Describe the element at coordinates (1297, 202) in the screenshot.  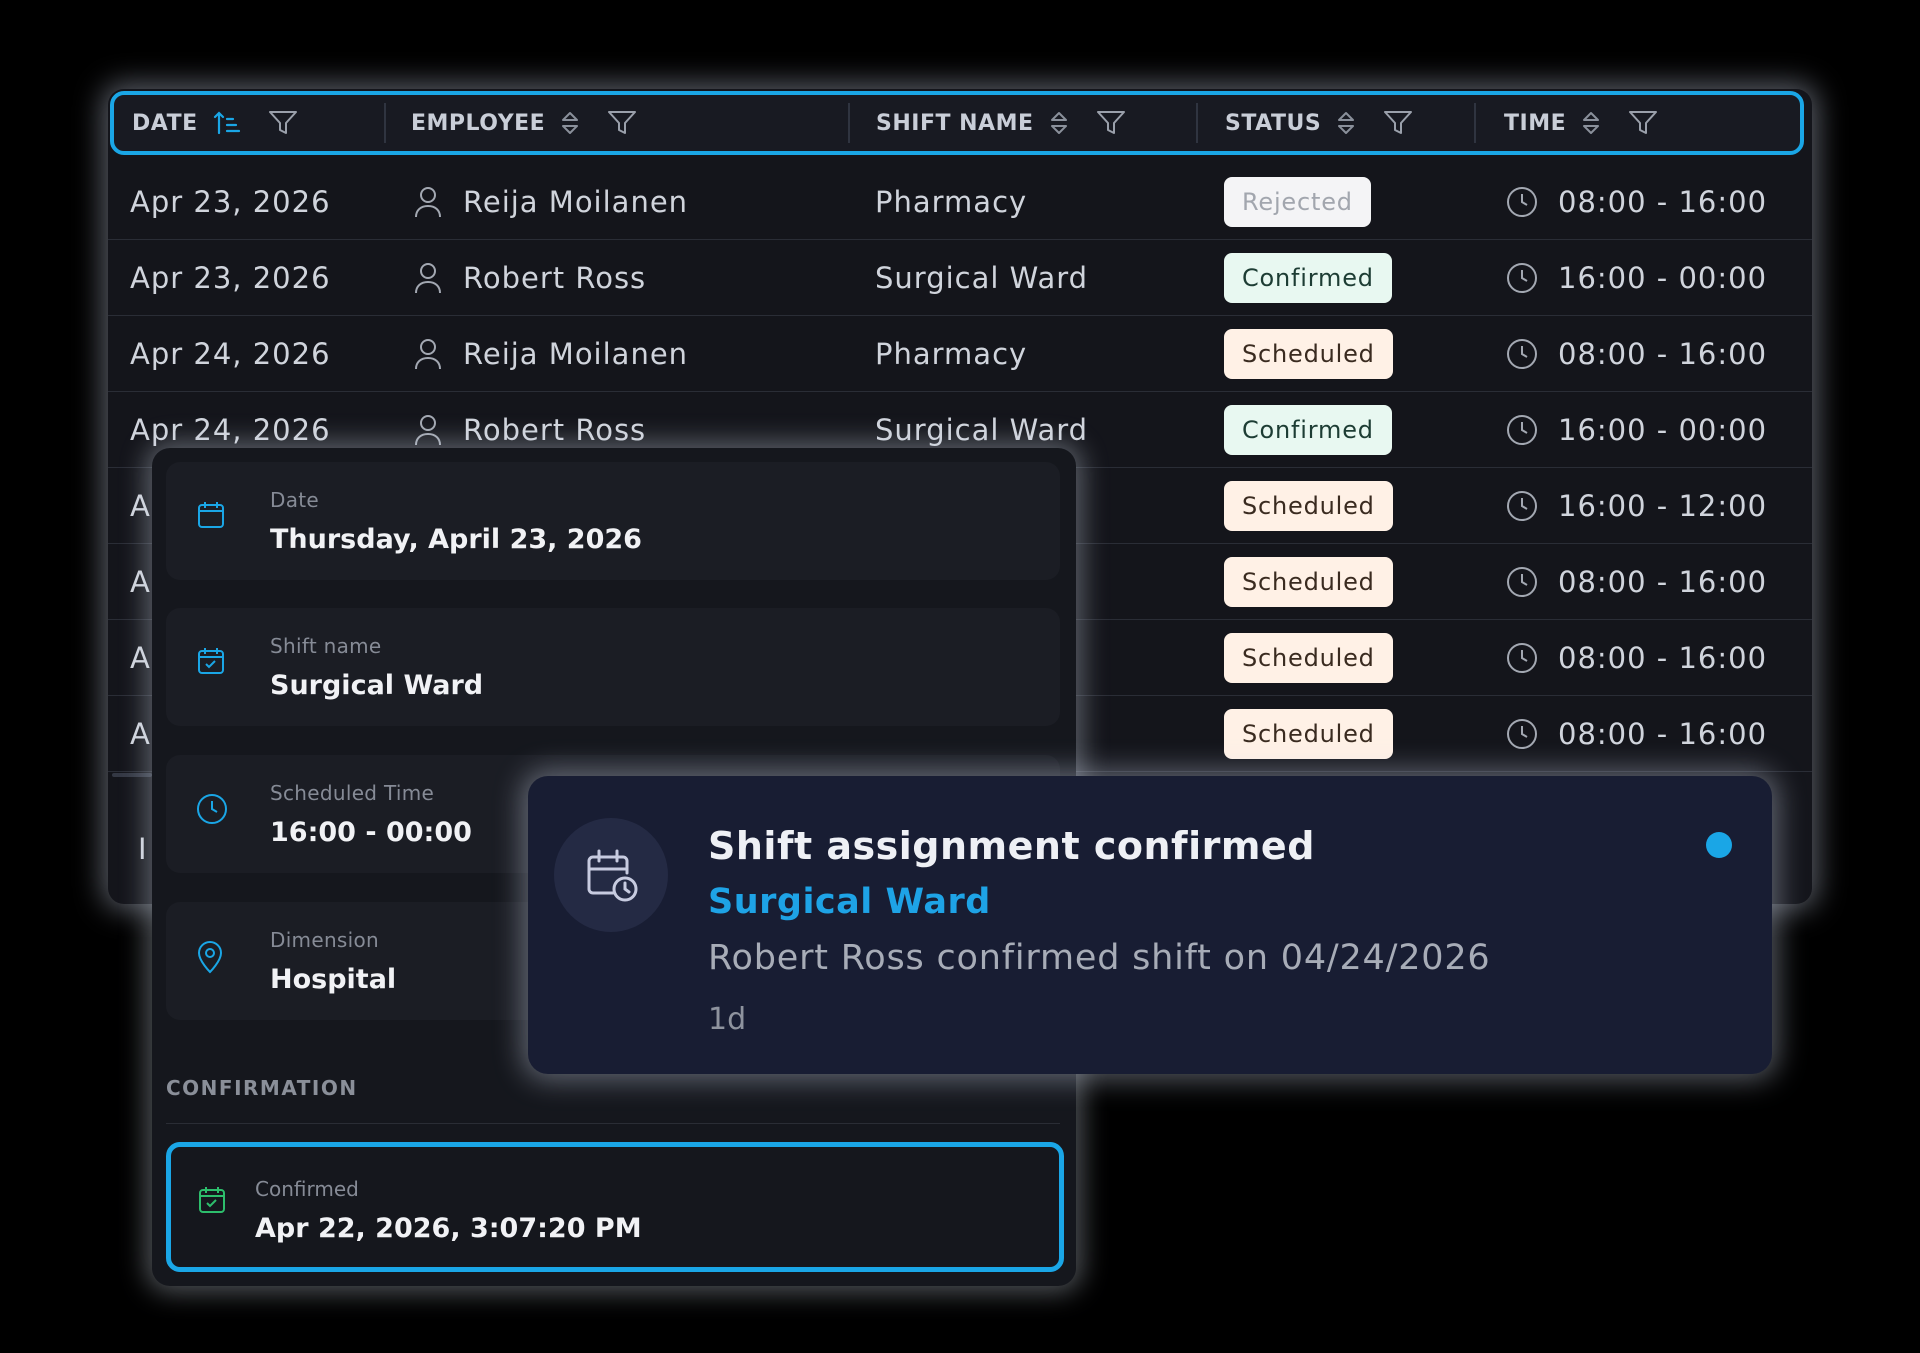
I see `status-badge: Rejected` at that location.